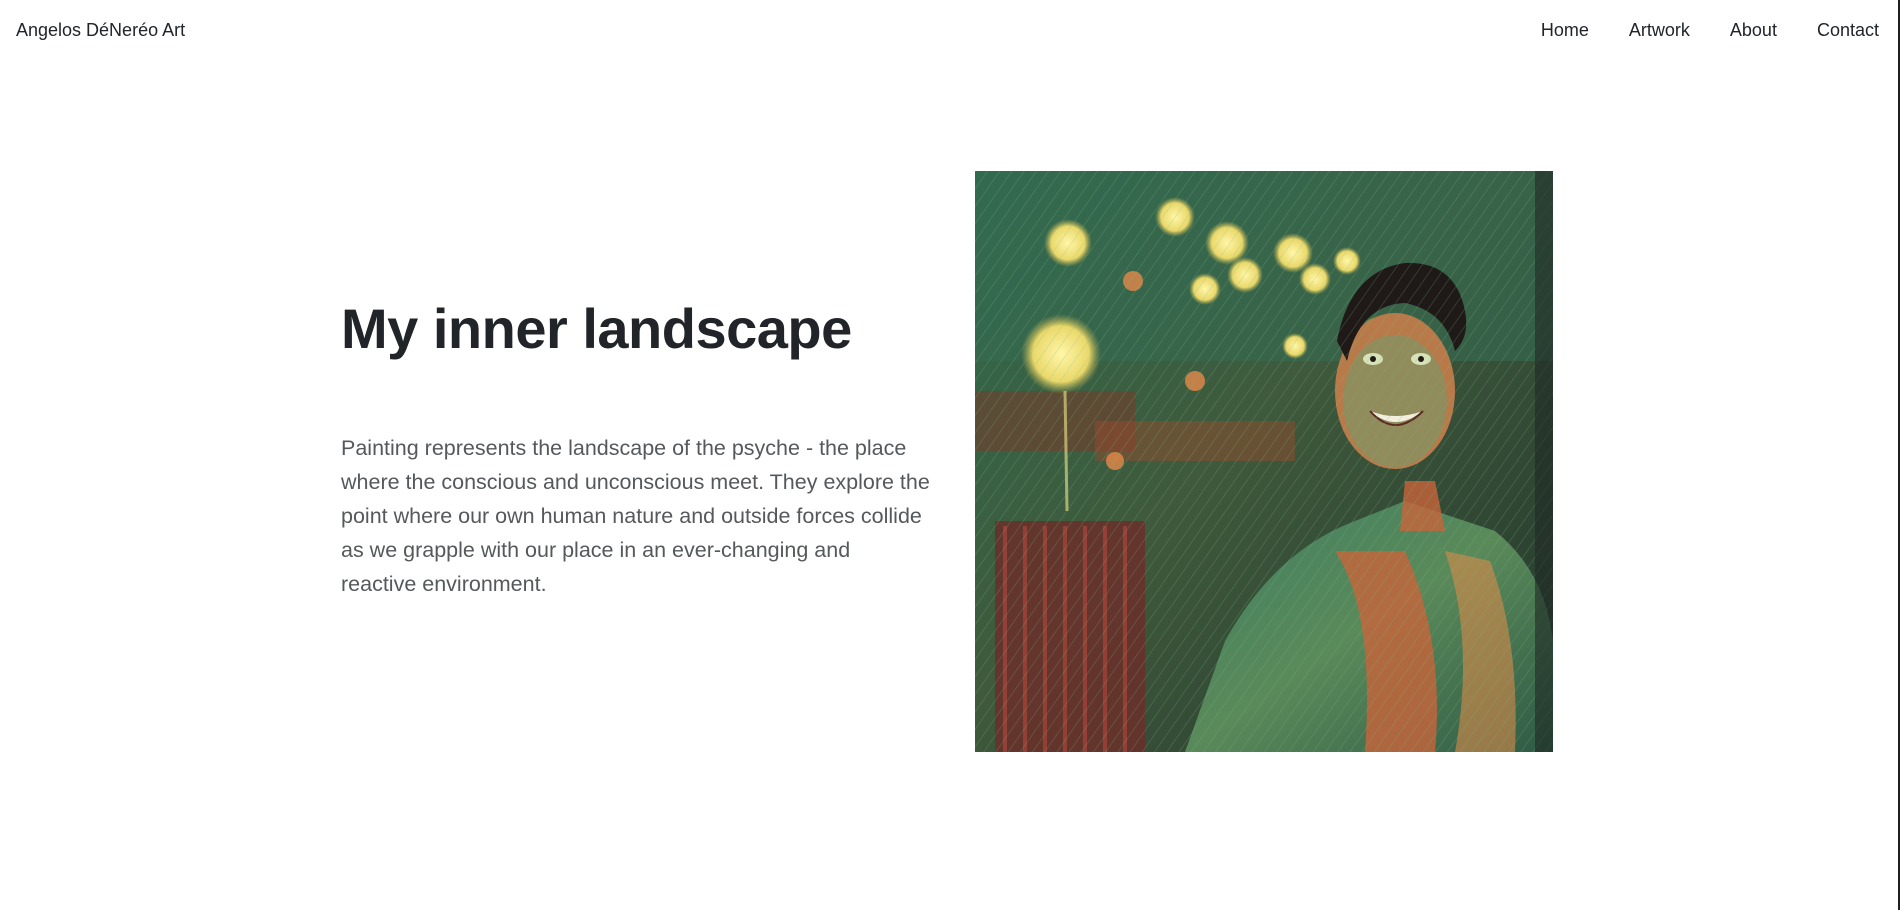 The image size is (1900, 910). Describe the element at coordinates (1659, 30) in the screenshot. I see `nav-artwork-link: Artwork` at that location.